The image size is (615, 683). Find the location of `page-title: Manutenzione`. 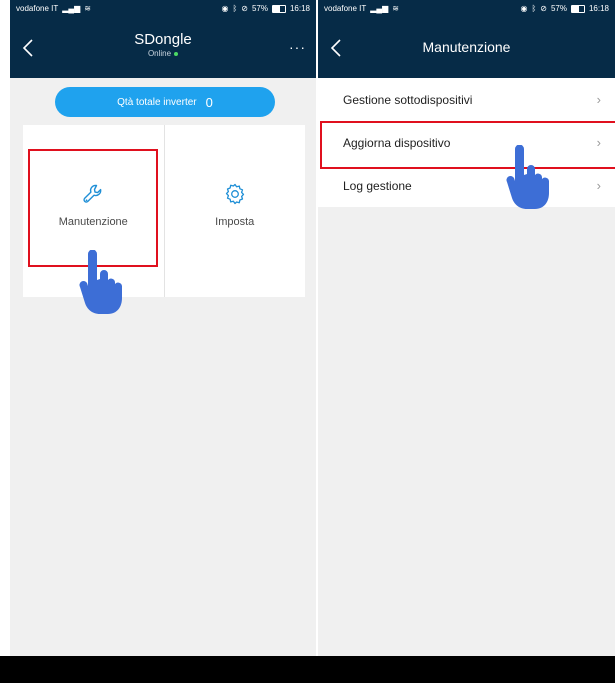

page-title: Manutenzione is located at coordinates (466, 47).